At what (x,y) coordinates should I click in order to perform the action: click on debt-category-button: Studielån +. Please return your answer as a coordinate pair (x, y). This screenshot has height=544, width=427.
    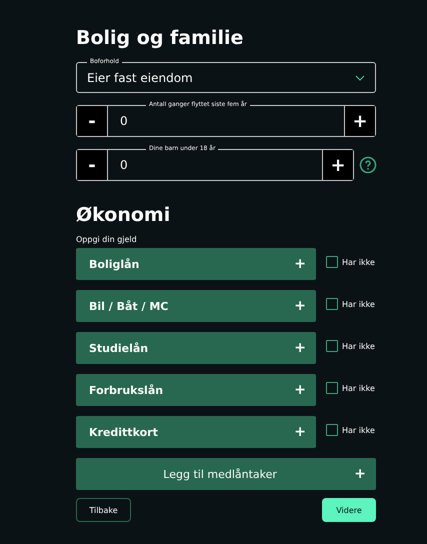
    Looking at the image, I should click on (196, 348).